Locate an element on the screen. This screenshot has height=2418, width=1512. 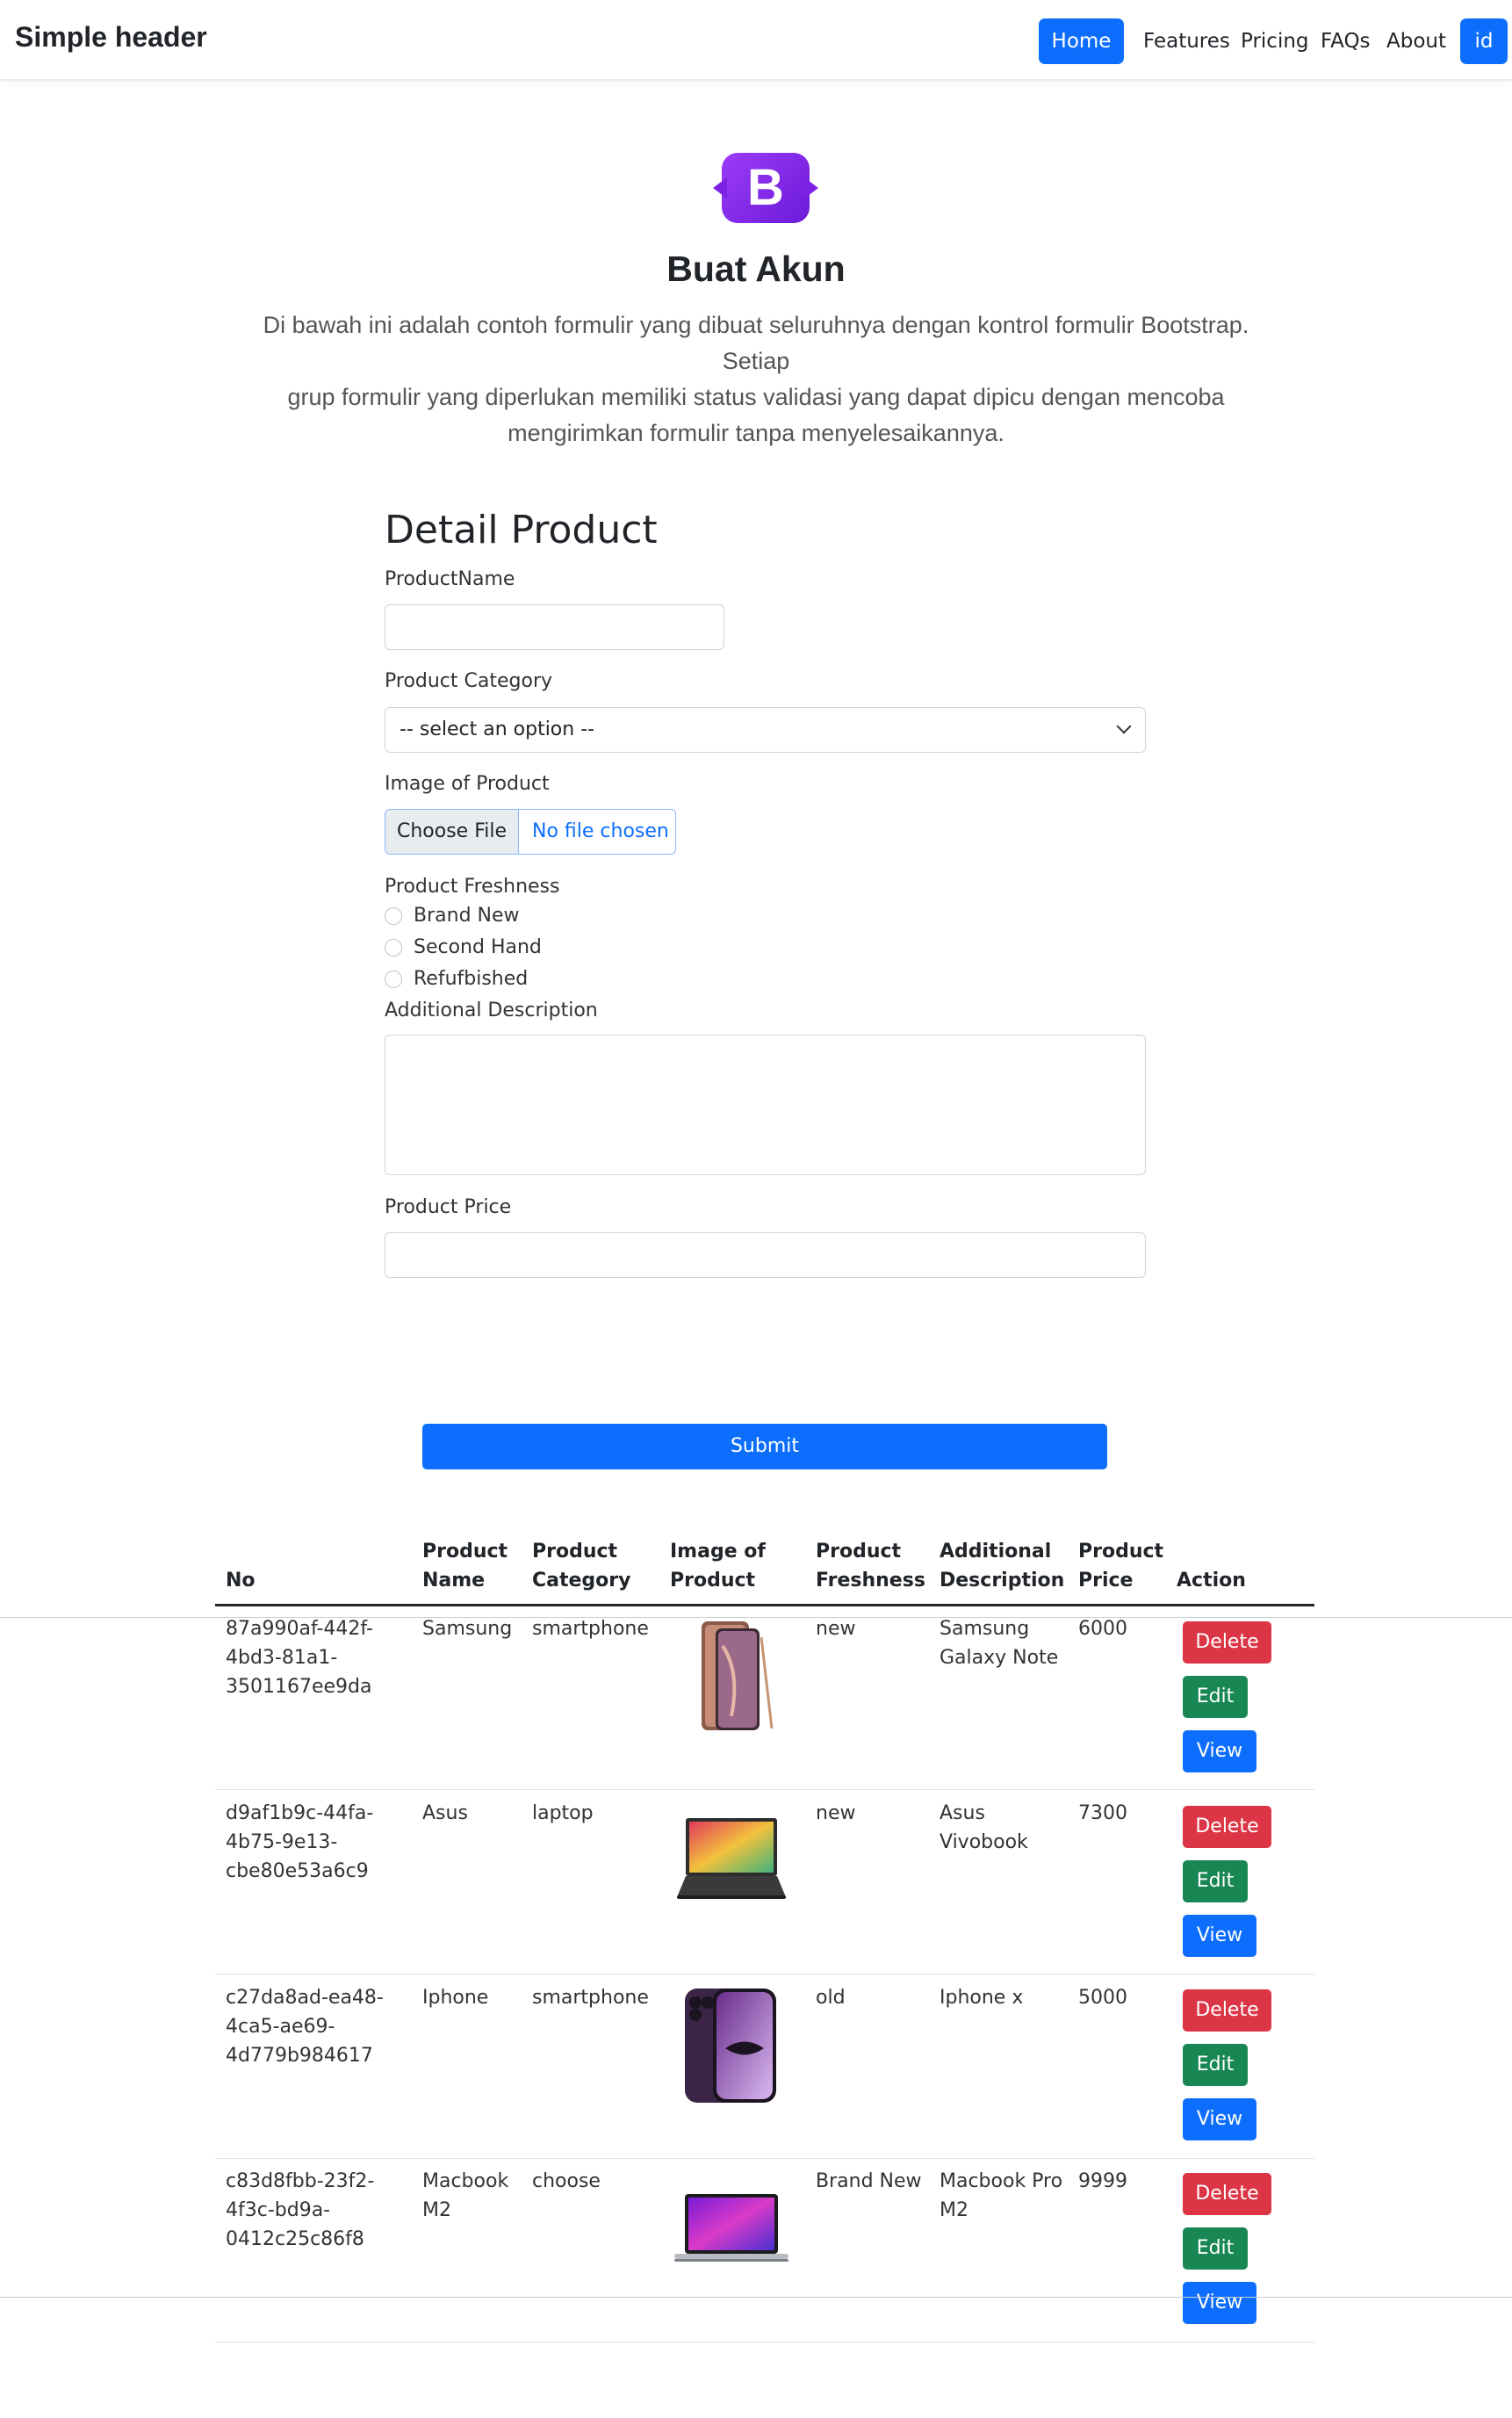
cell-price: 6000 is located at coordinates (1102, 1629).